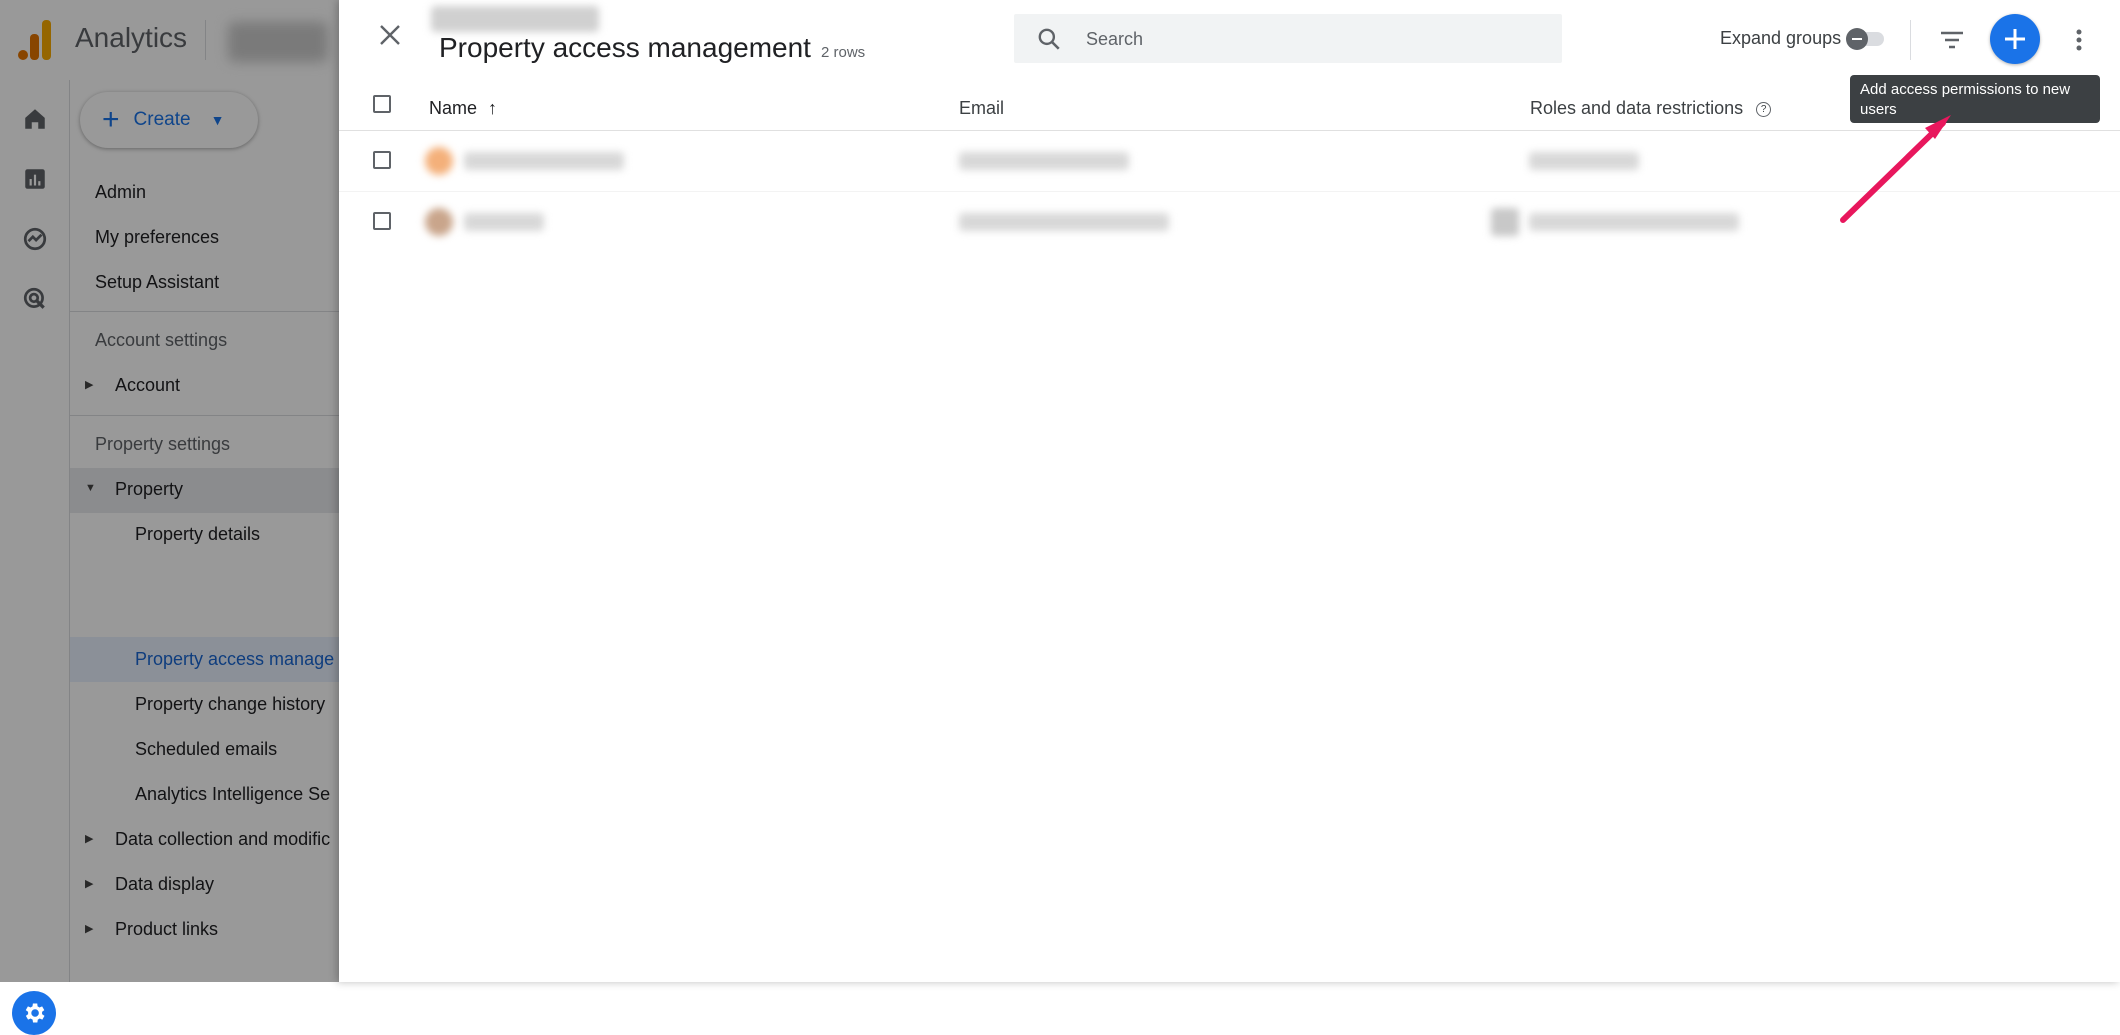  What do you see at coordinates (1316, 39) in the screenshot?
I see `search-input` at bounding box center [1316, 39].